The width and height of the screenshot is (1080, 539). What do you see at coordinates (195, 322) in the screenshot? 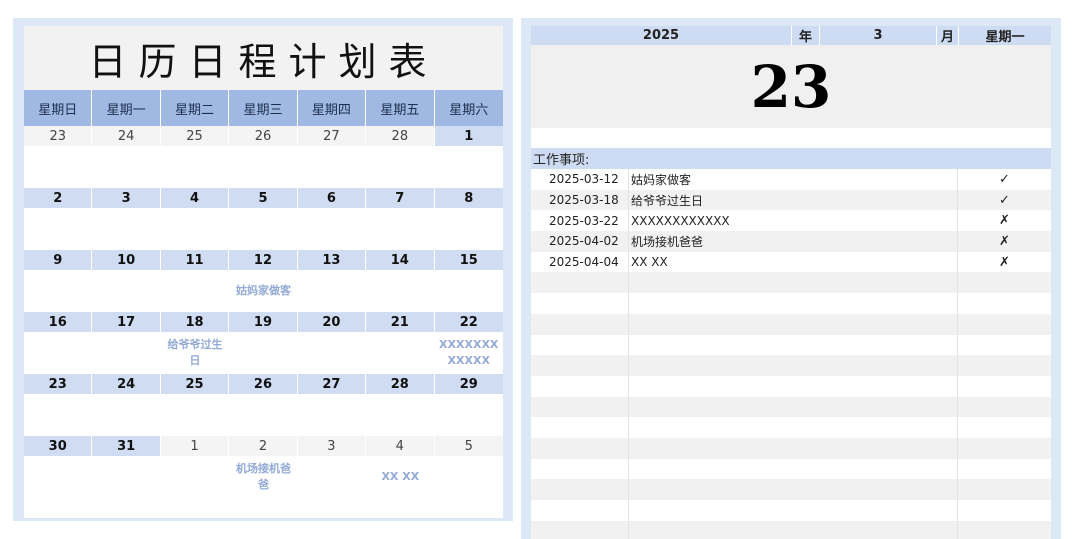
I see `day-cell: 18` at bounding box center [195, 322].